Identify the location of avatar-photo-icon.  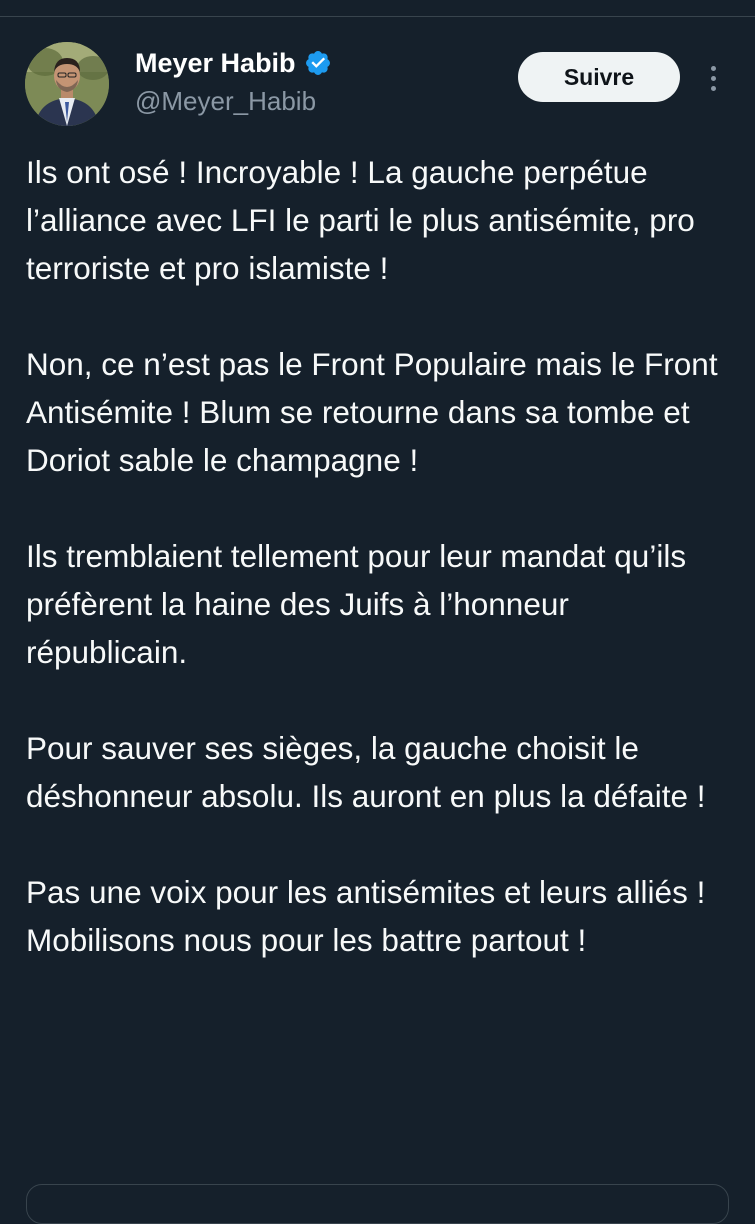
(67, 84).